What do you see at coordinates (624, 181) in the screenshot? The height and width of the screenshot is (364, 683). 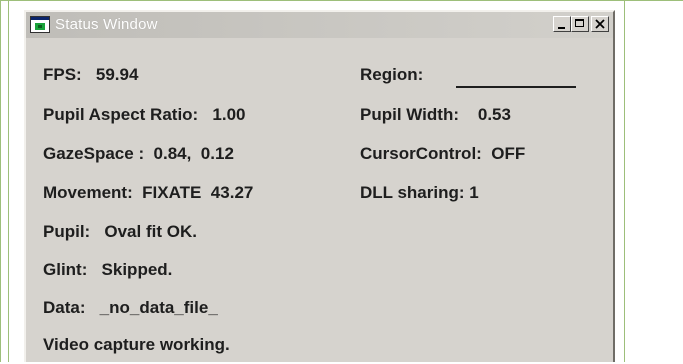 I see `right-divider` at bounding box center [624, 181].